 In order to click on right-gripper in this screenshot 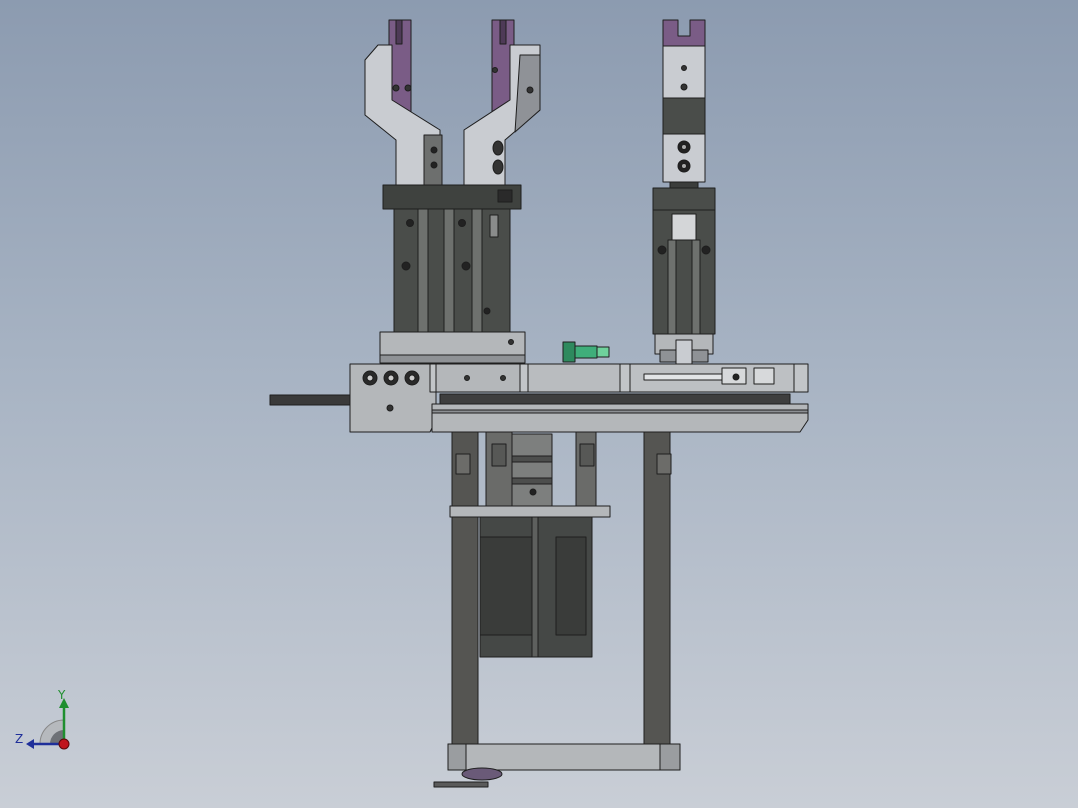, I will do `click(684, 203)`.